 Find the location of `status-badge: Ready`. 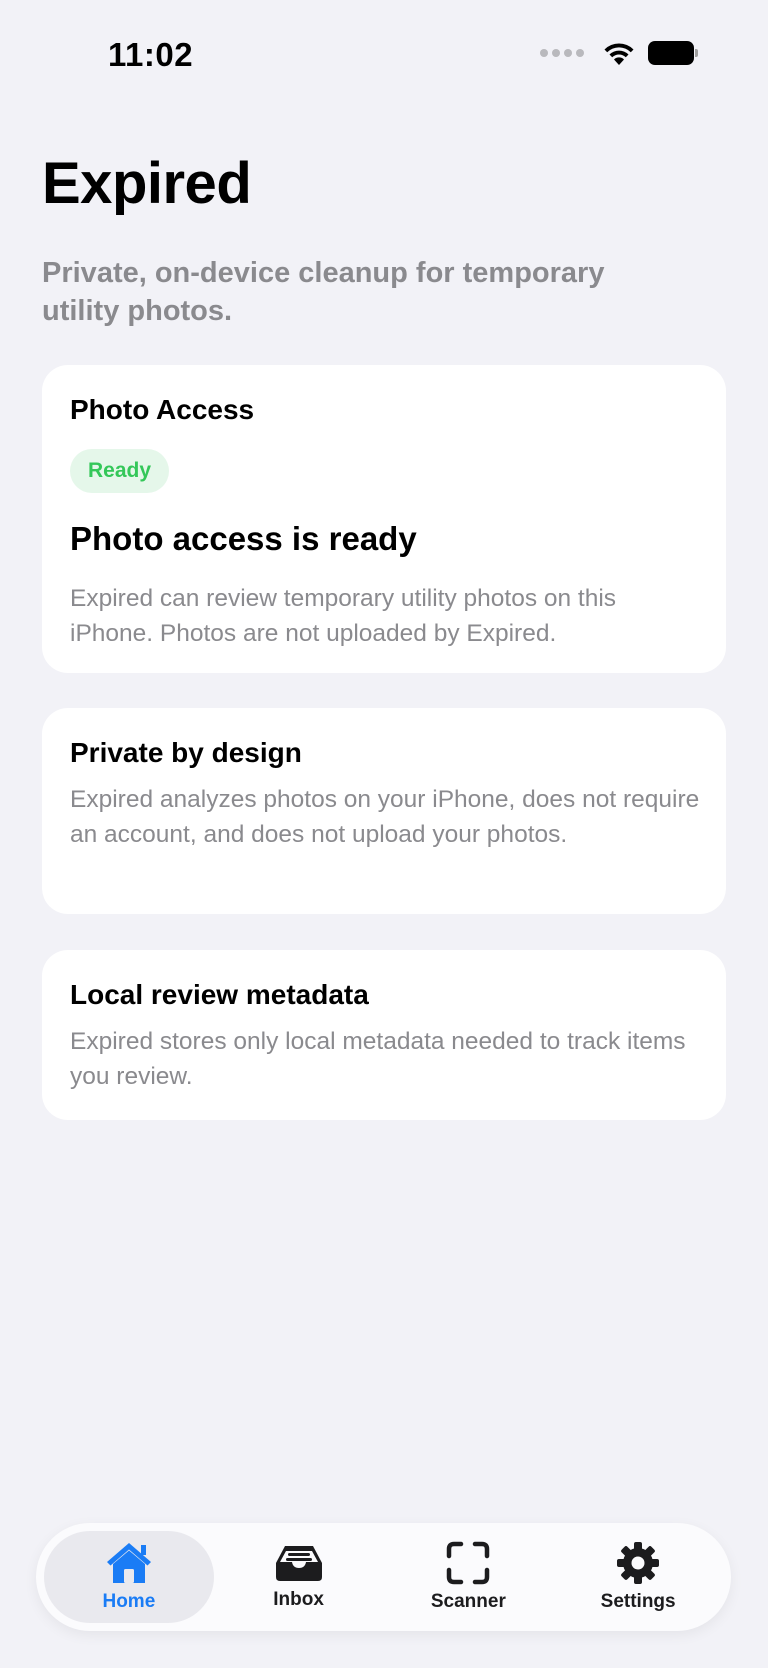

status-badge: Ready is located at coordinates (120, 471).